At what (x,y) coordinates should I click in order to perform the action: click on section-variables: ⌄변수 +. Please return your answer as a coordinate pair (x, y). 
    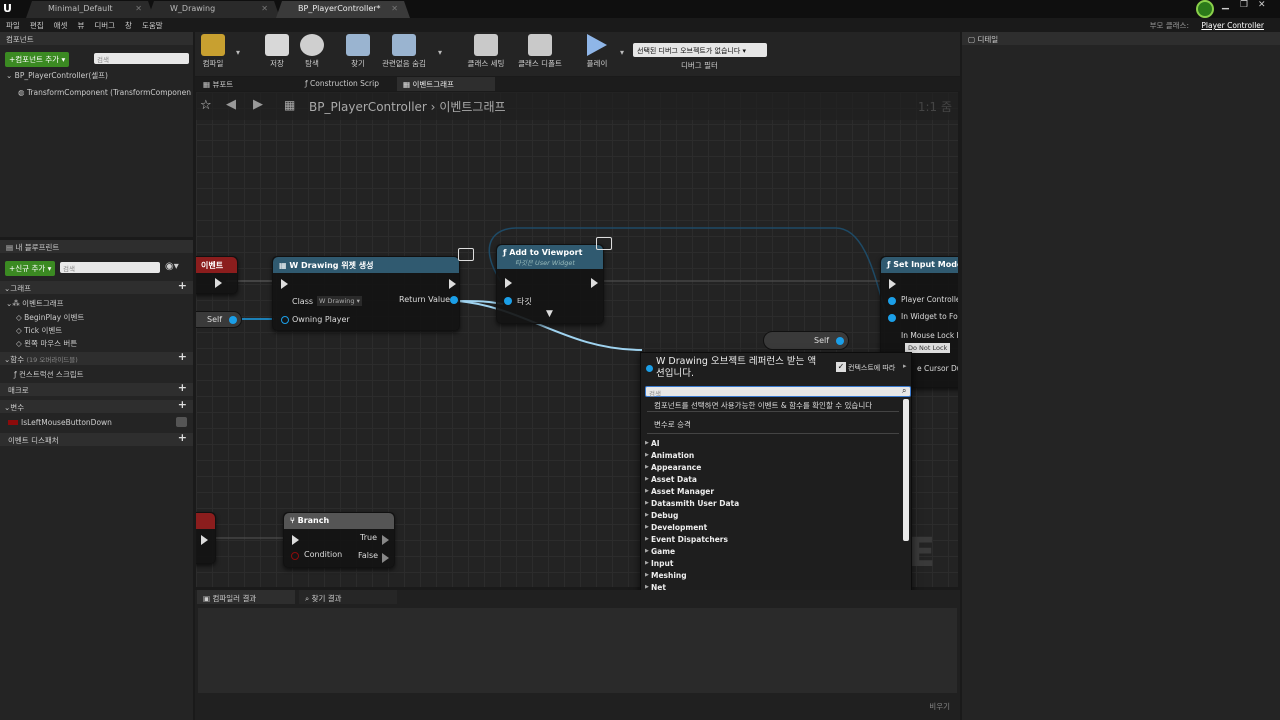
    Looking at the image, I should click on (96, 406).